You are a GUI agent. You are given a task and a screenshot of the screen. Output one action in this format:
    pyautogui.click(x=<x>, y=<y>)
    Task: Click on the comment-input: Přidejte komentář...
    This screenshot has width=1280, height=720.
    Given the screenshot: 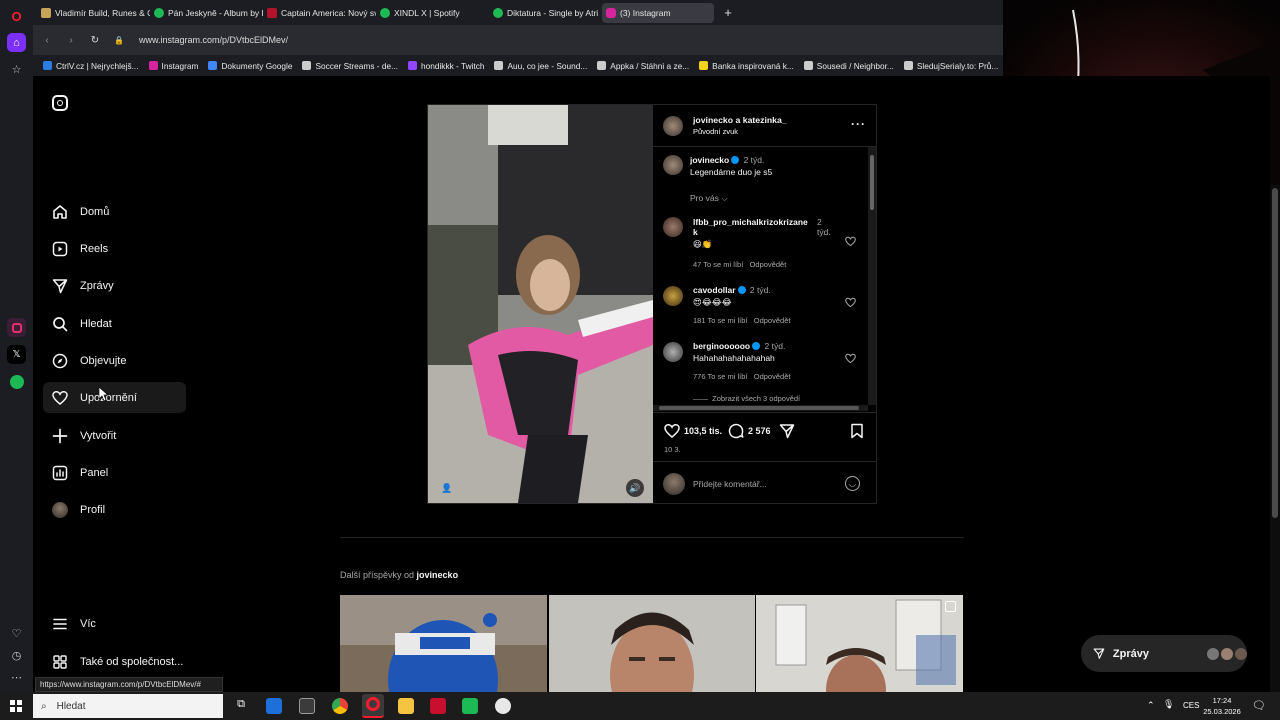 What is the action you would take?
    pyautogui.click(x=730, y=484)
    